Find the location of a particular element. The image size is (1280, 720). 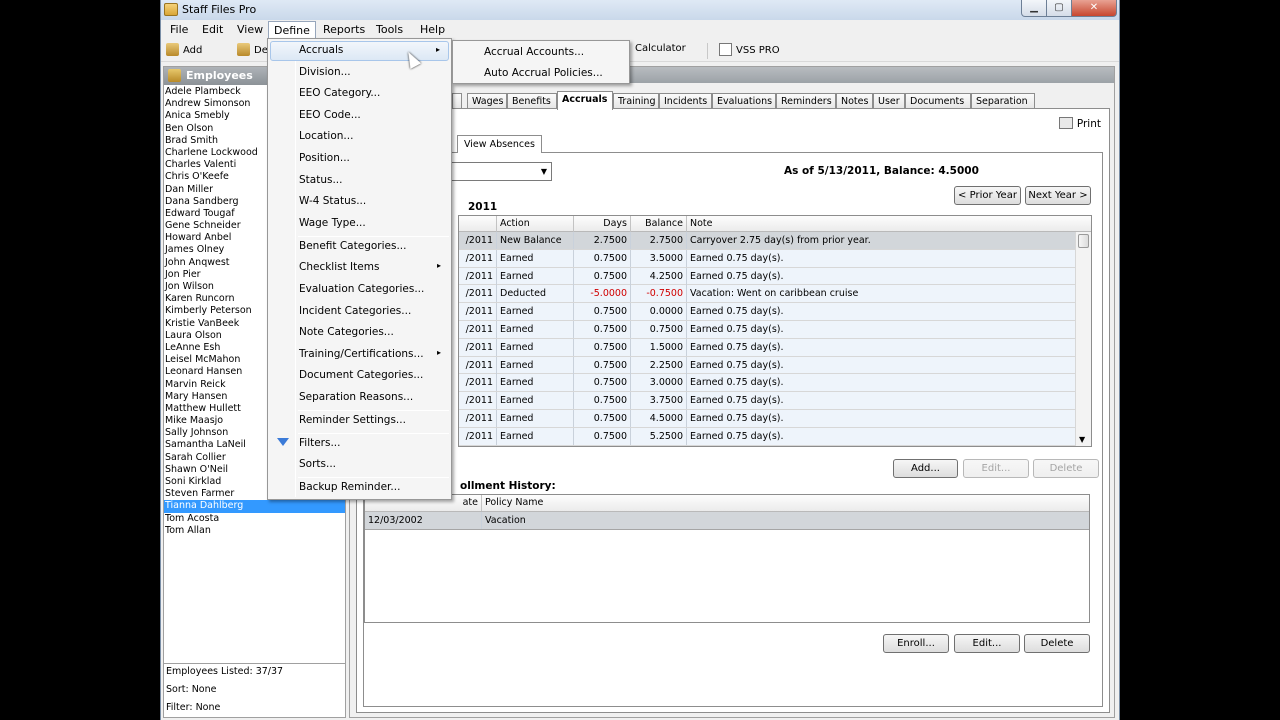

menu-bar: File Edit View Define Reports Tools Help is located at coordinates (640, 30).